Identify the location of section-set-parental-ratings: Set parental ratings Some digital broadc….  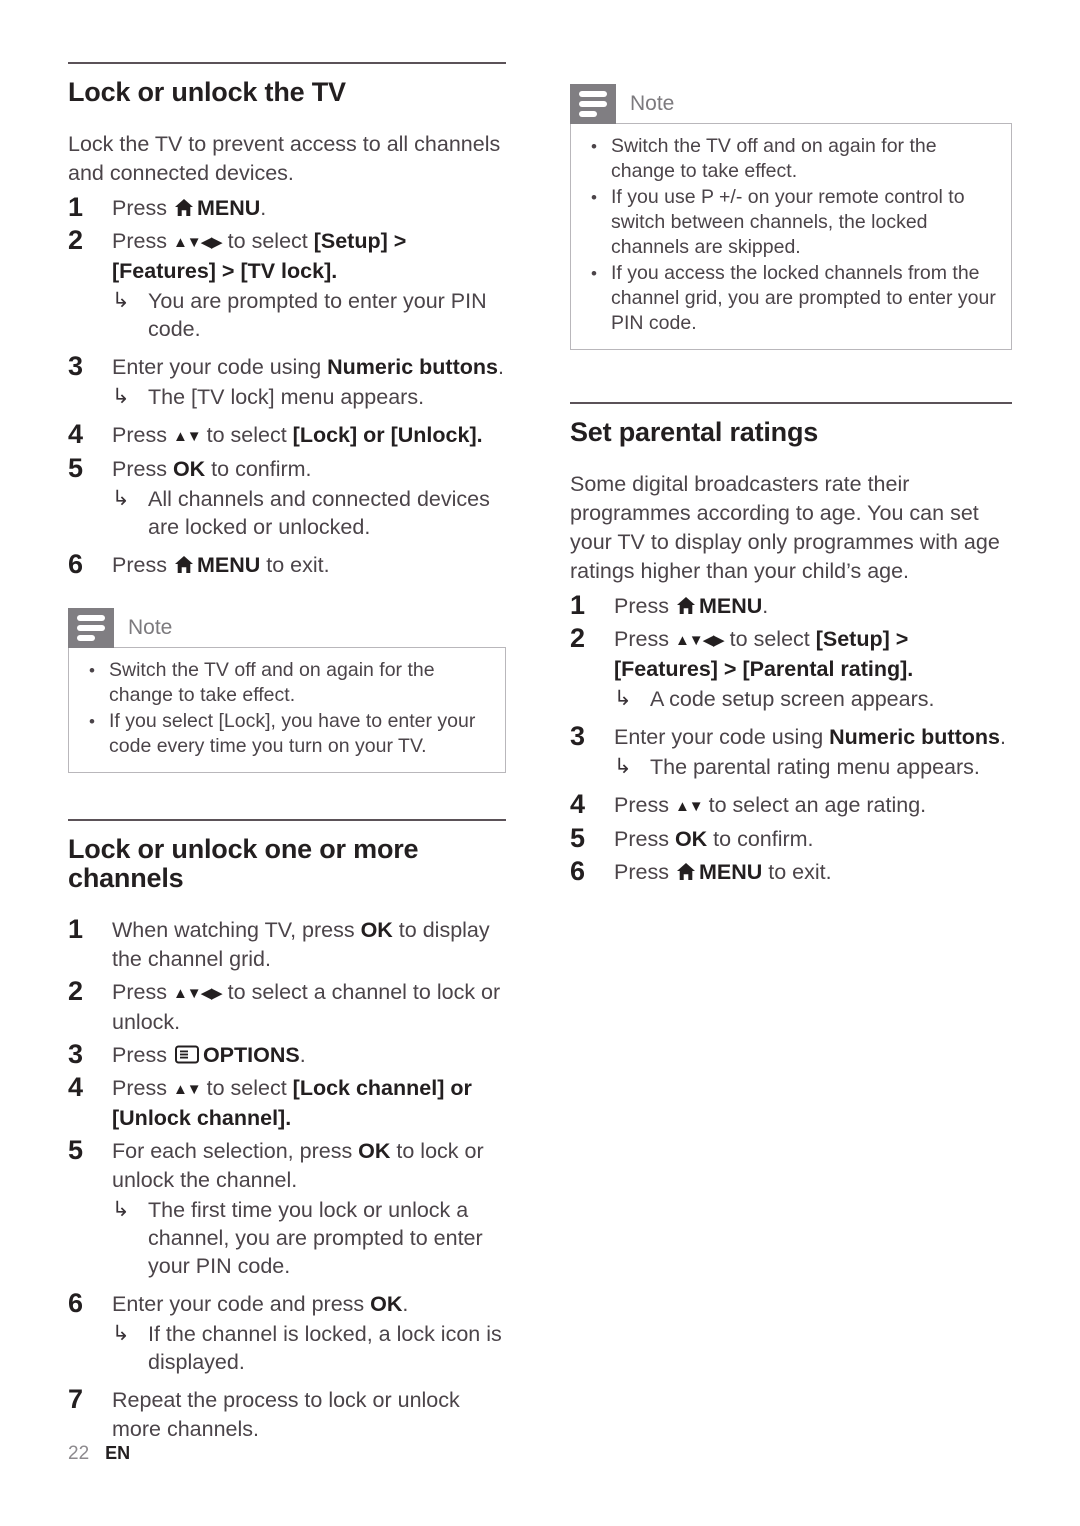
(791, 644).